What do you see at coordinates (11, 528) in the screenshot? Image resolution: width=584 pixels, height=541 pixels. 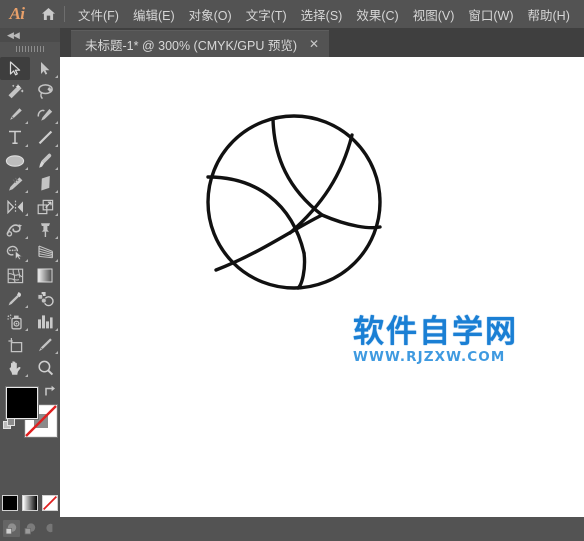 I see `draw-normal-mode` at bounding box center [11, 528].